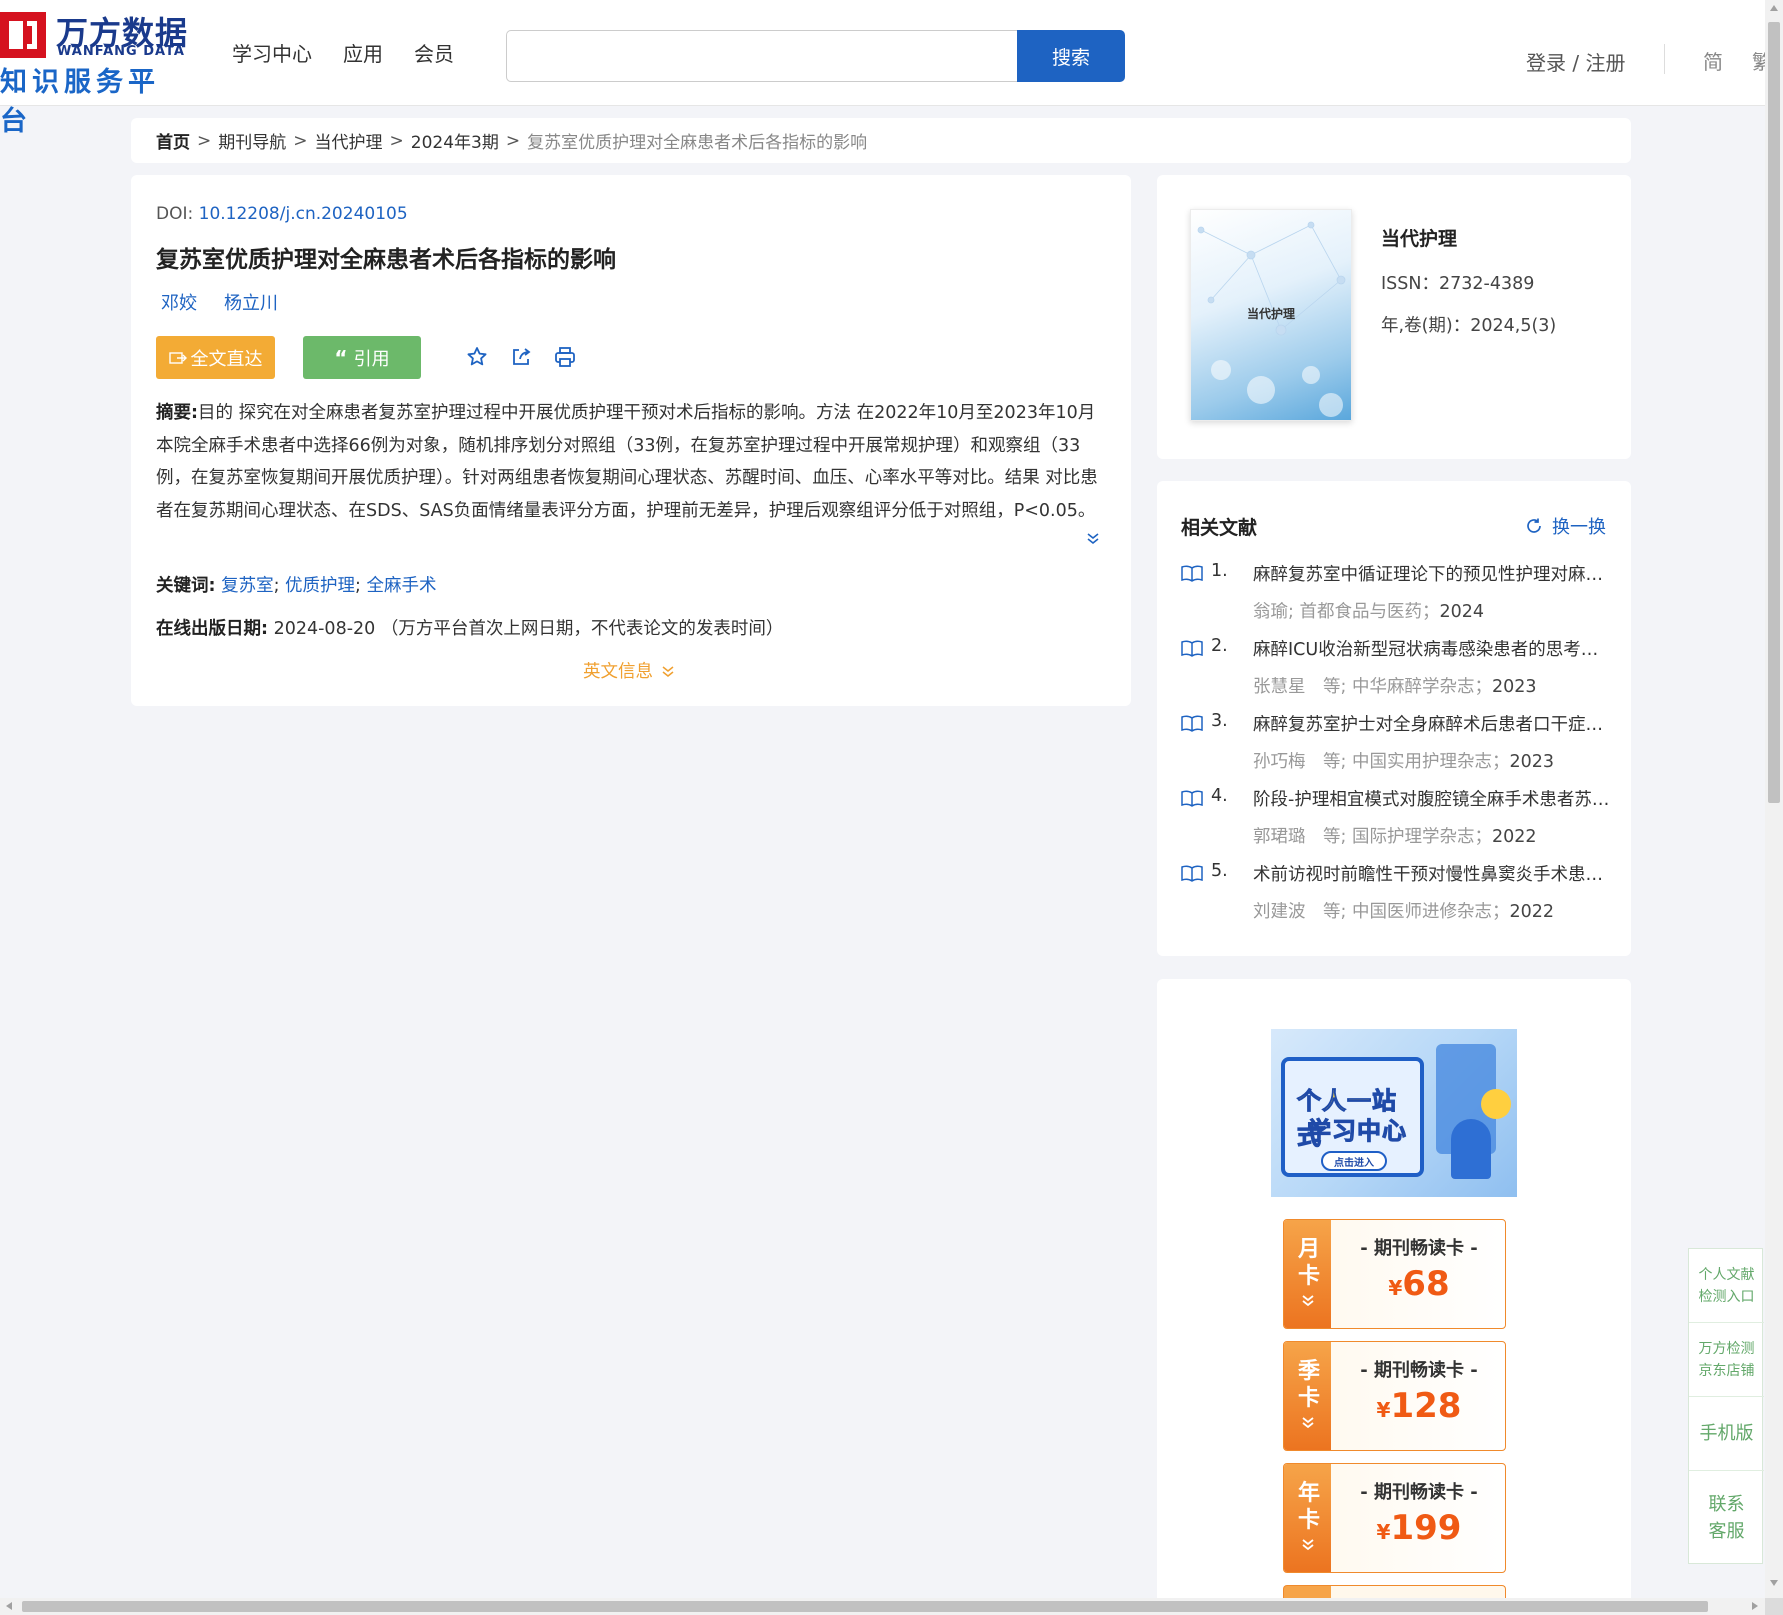  Describe the element at coordinates (1383, 1410) in the screenshot. I see `card-currency: ¥` at that location.